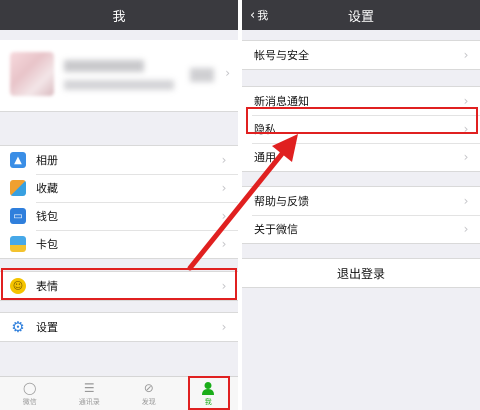 The height and width of the screenshot is (410, 480). I want to click on me-group-3: ⚙ 设置 ›, so click(119, 327).